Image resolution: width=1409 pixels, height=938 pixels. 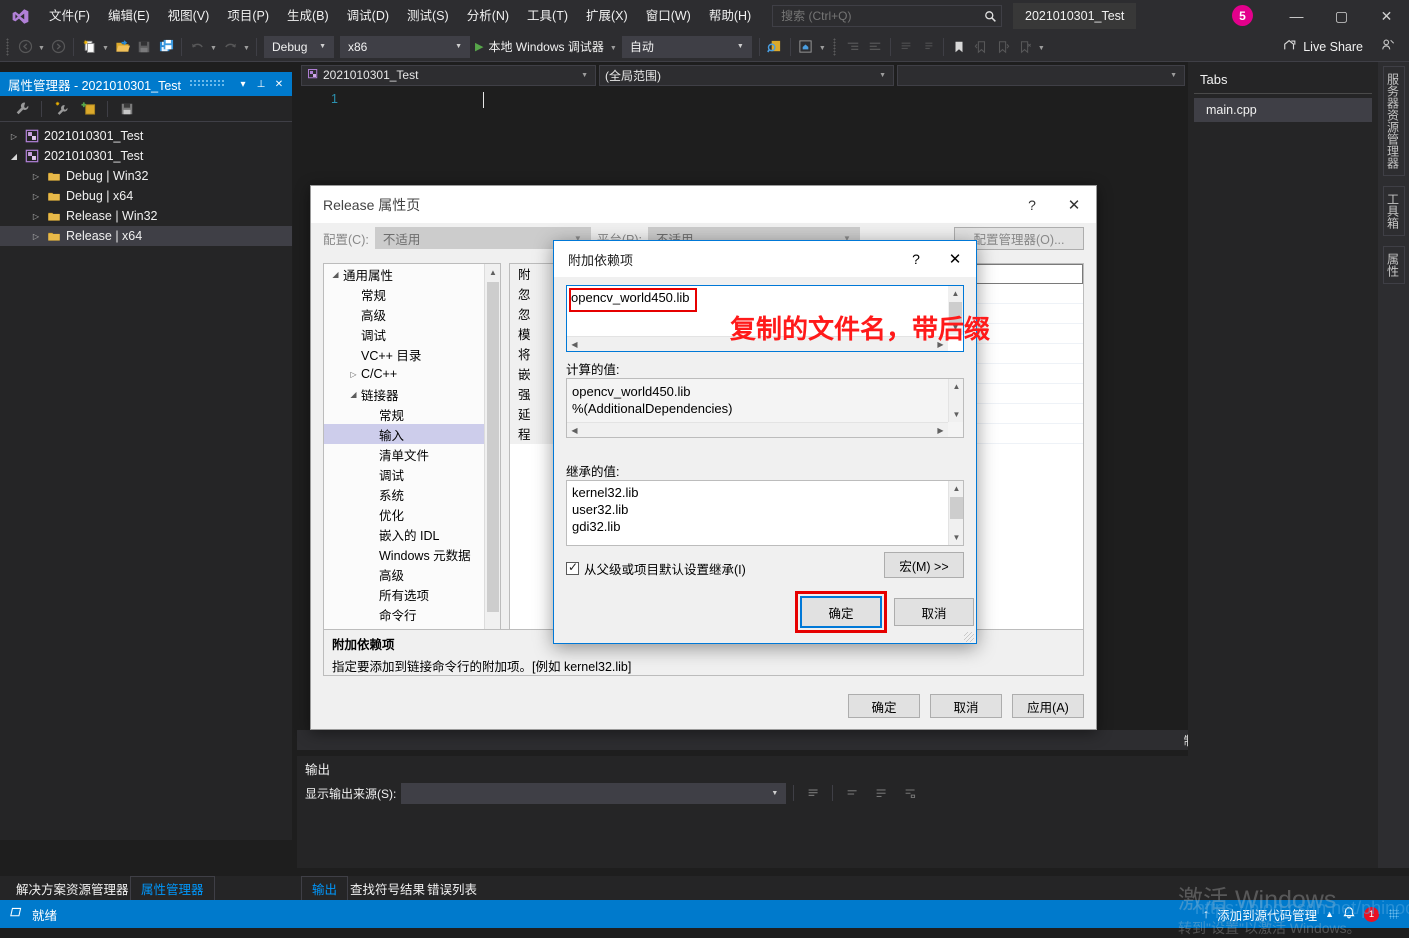 What do you see at coordinates (746, 75) in the screenshot?
I see `nav-scope-combo: (全局范围) ▼` at bounding box center [746, 75].